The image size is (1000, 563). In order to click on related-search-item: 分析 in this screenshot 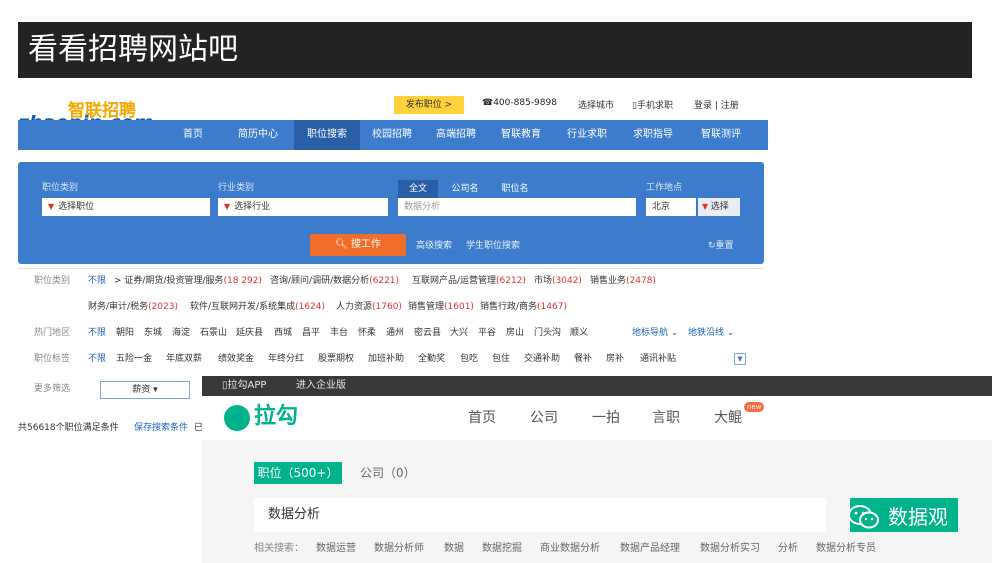, I will do `click(788, 549)`.